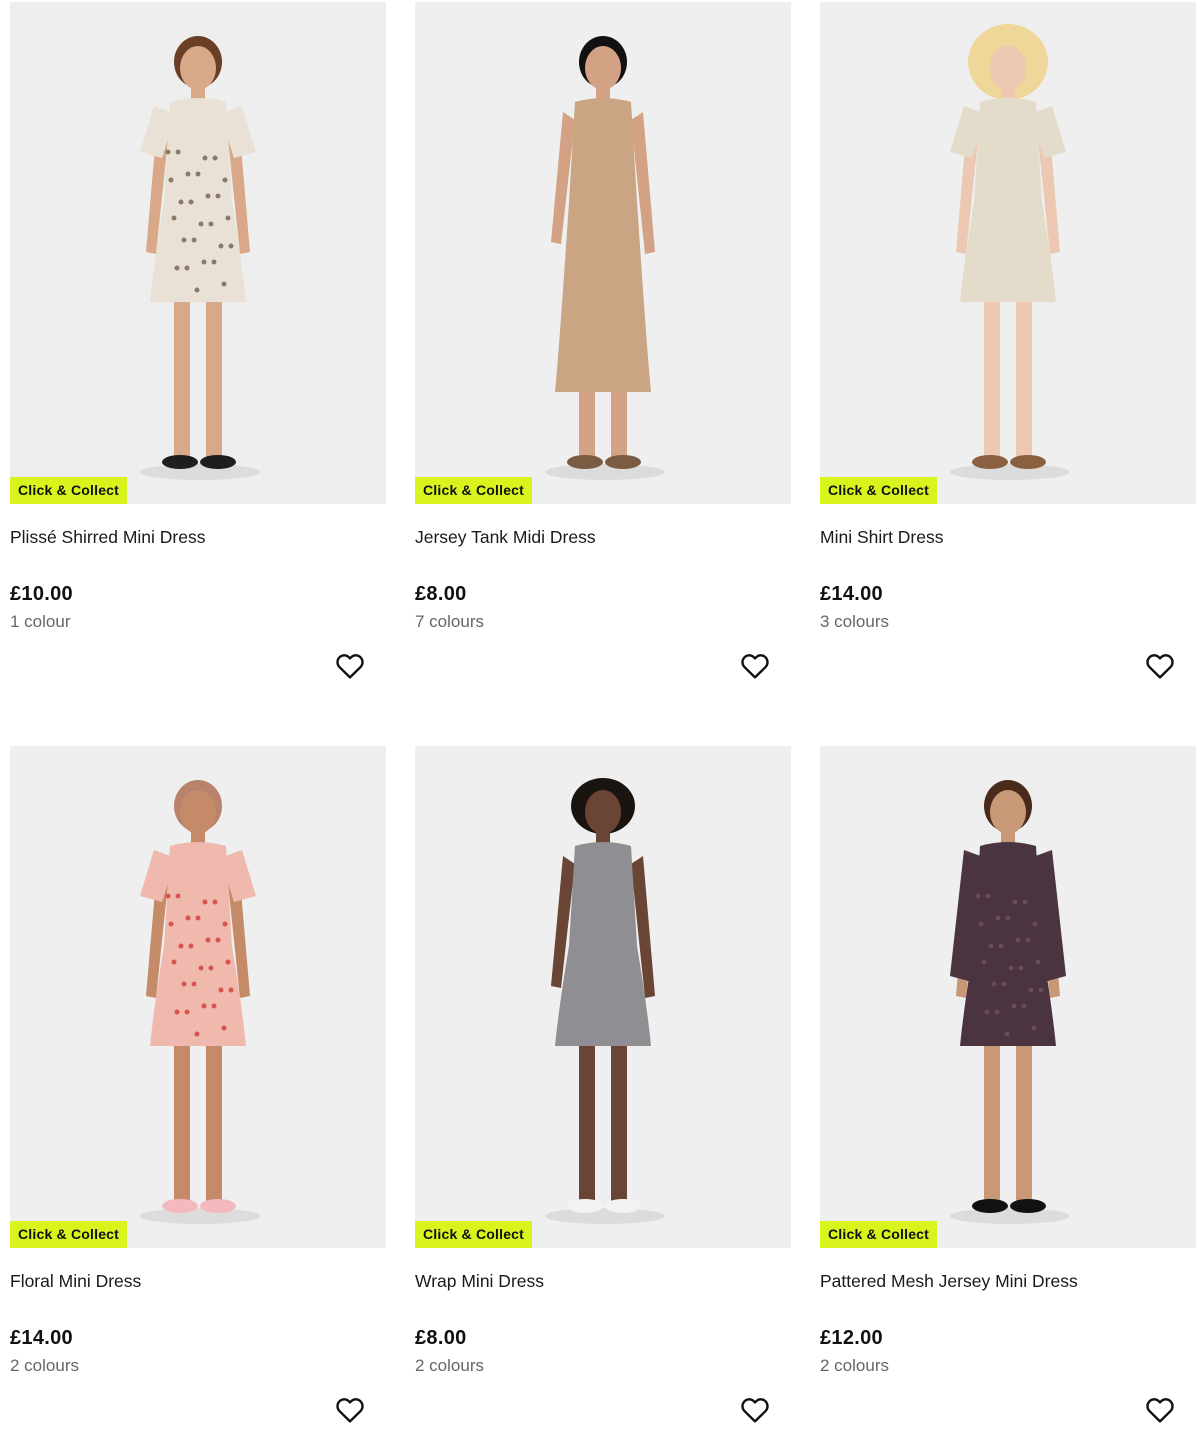 This screenshot has height=1429, width=1200. I want to click on product-price: £10.00, so click(41, 594).